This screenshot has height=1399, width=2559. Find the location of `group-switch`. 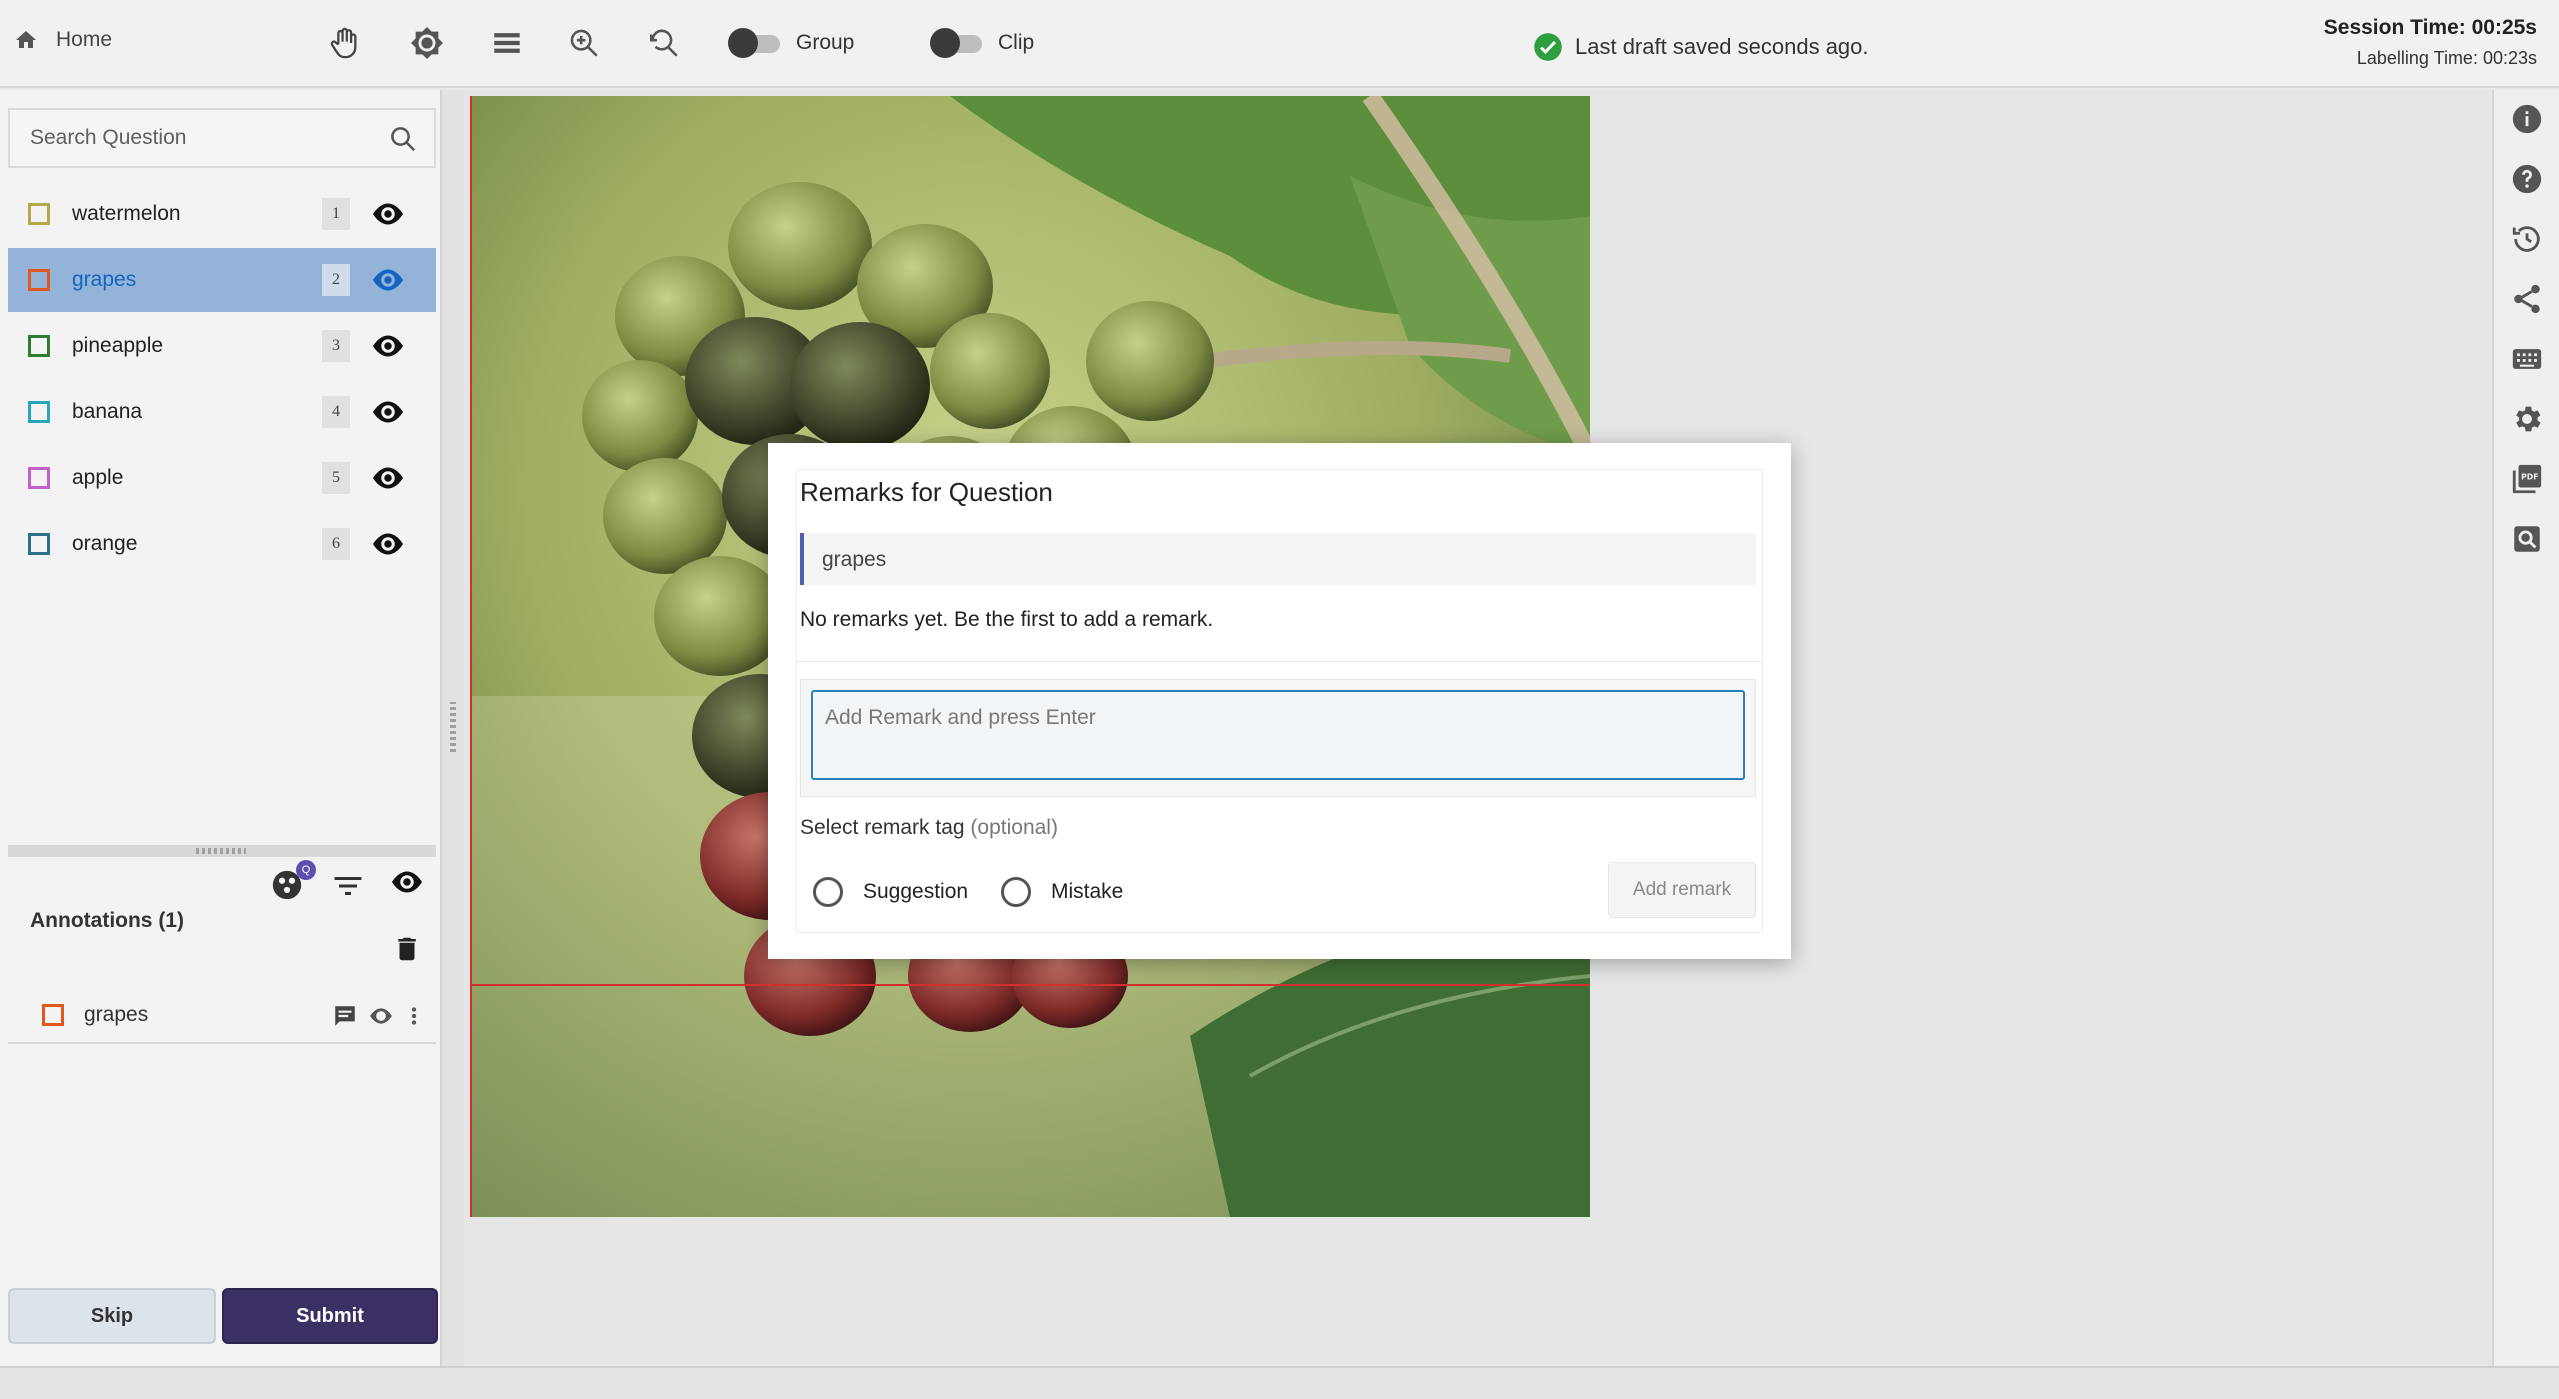

group-switch is located at coordinates (756, 43).